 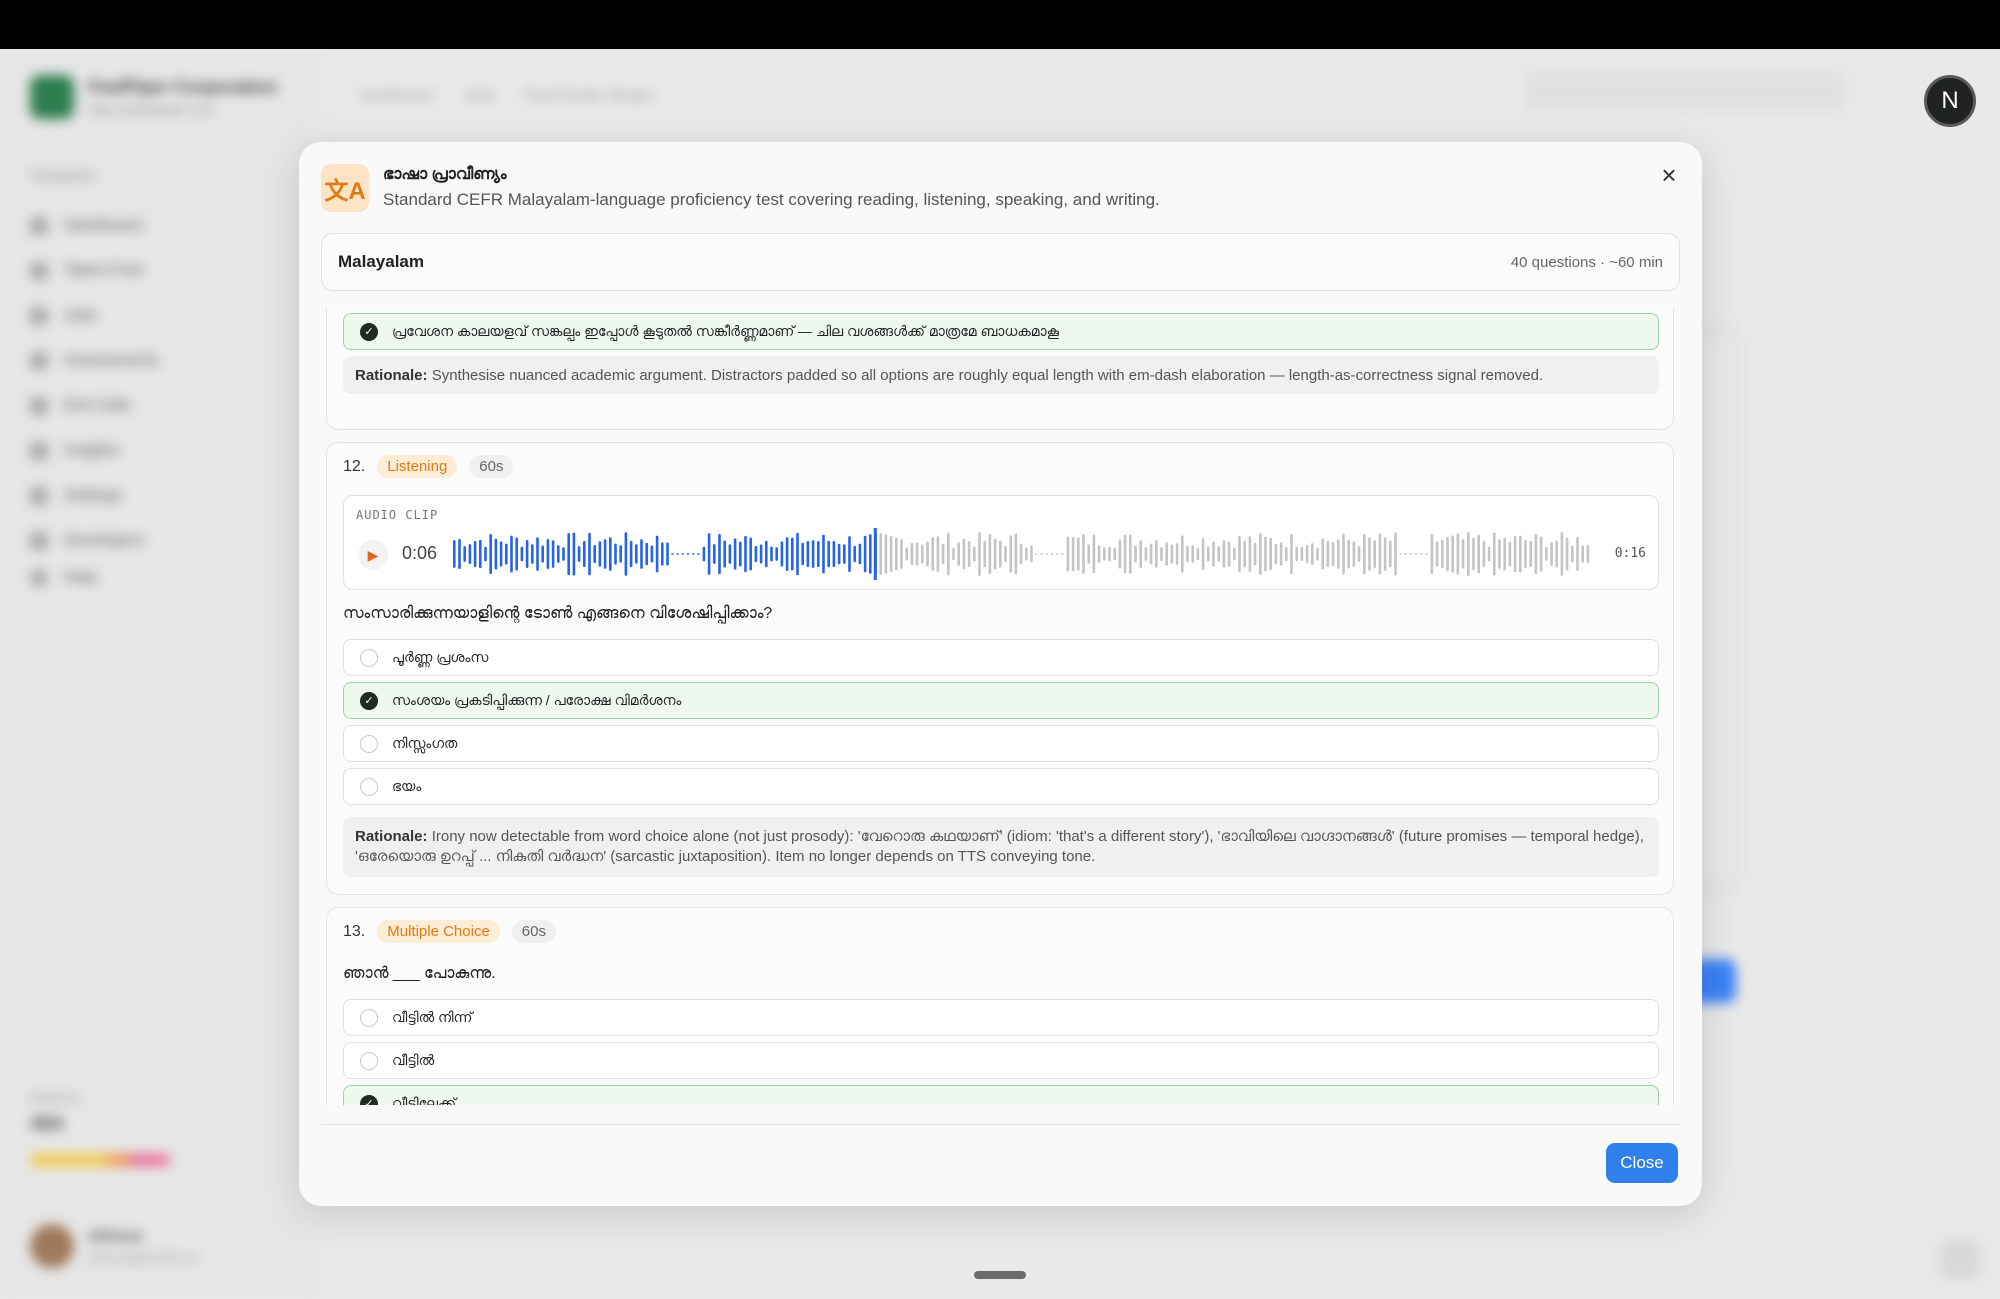 I want to click on radio-icon, so click(x=369, y=786).